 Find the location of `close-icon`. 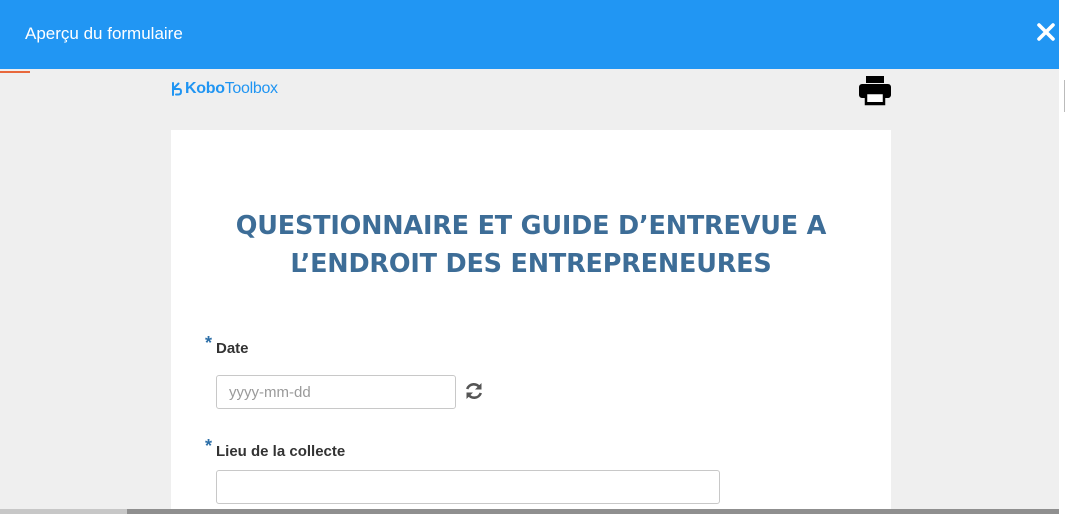

close-icon is located at coordinates (1046, 32).